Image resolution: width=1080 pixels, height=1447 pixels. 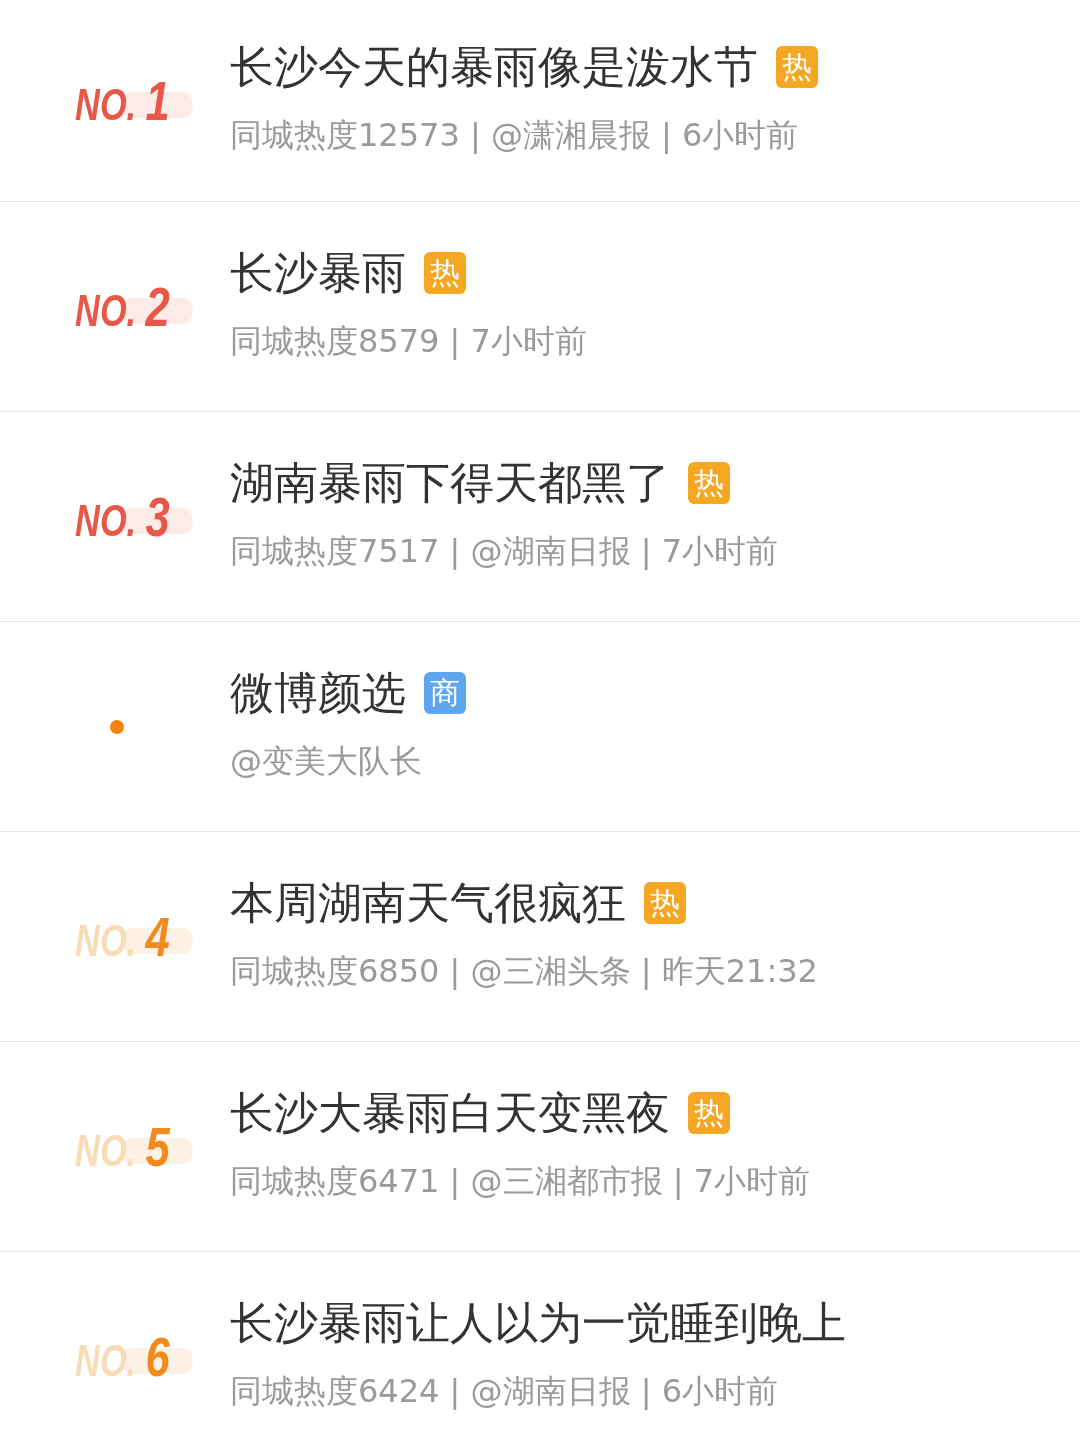 What do you see at coordinates (520, 1181) in the screenshot?
I see `topic-meta: 同城热度6471 | @三湘都市报 | 7小时前` at bounding box center [520, 1181].